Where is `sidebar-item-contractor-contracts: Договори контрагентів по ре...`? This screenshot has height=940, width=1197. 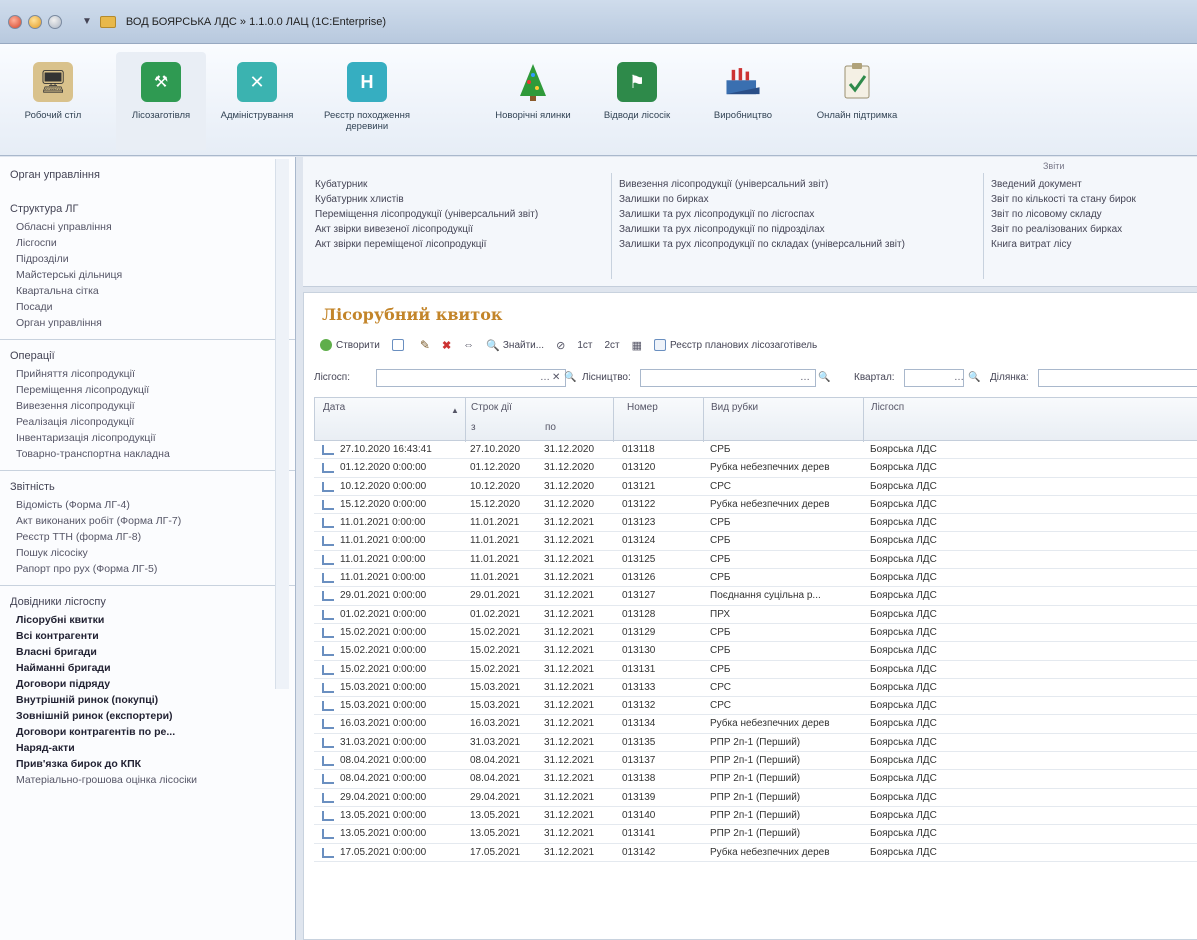
sidebar-item-contractor-contracts: Договори контрагентів по ре... is located at coordinates (155, 732).